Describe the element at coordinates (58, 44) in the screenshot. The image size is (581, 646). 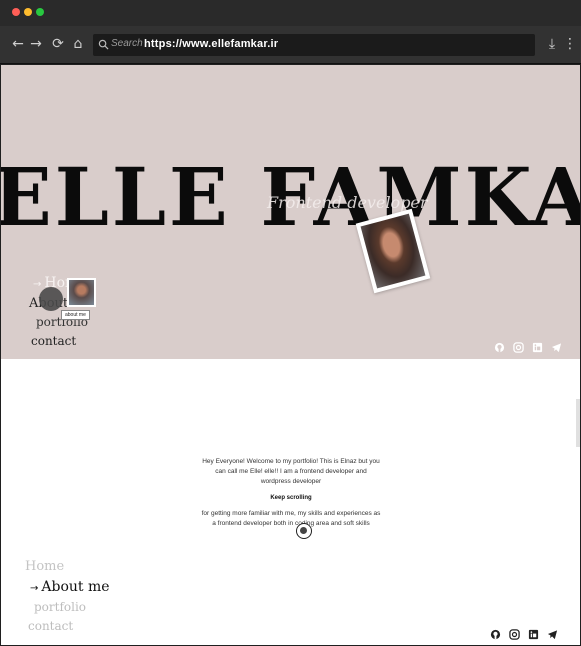
I see `reload-icon: ⟳` at that location.